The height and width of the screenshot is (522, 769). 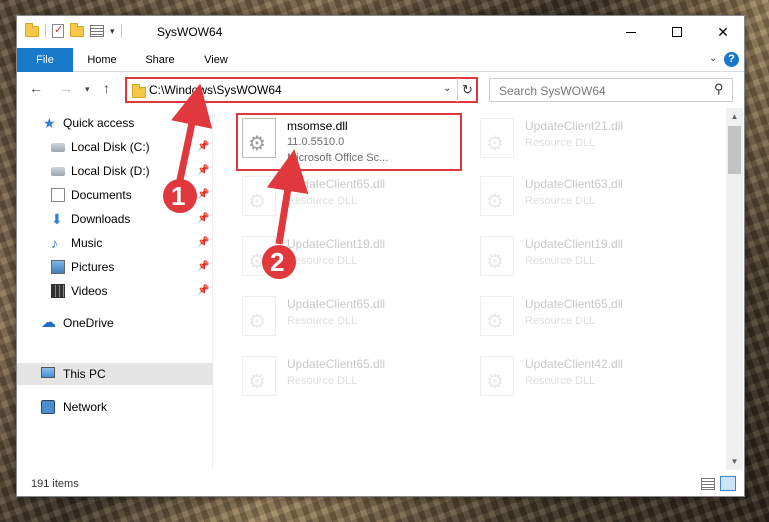 What do you see at coordinates (102, 60) in the screenshot?
I see `tab-home: Home` at bounding box center [102, 60].